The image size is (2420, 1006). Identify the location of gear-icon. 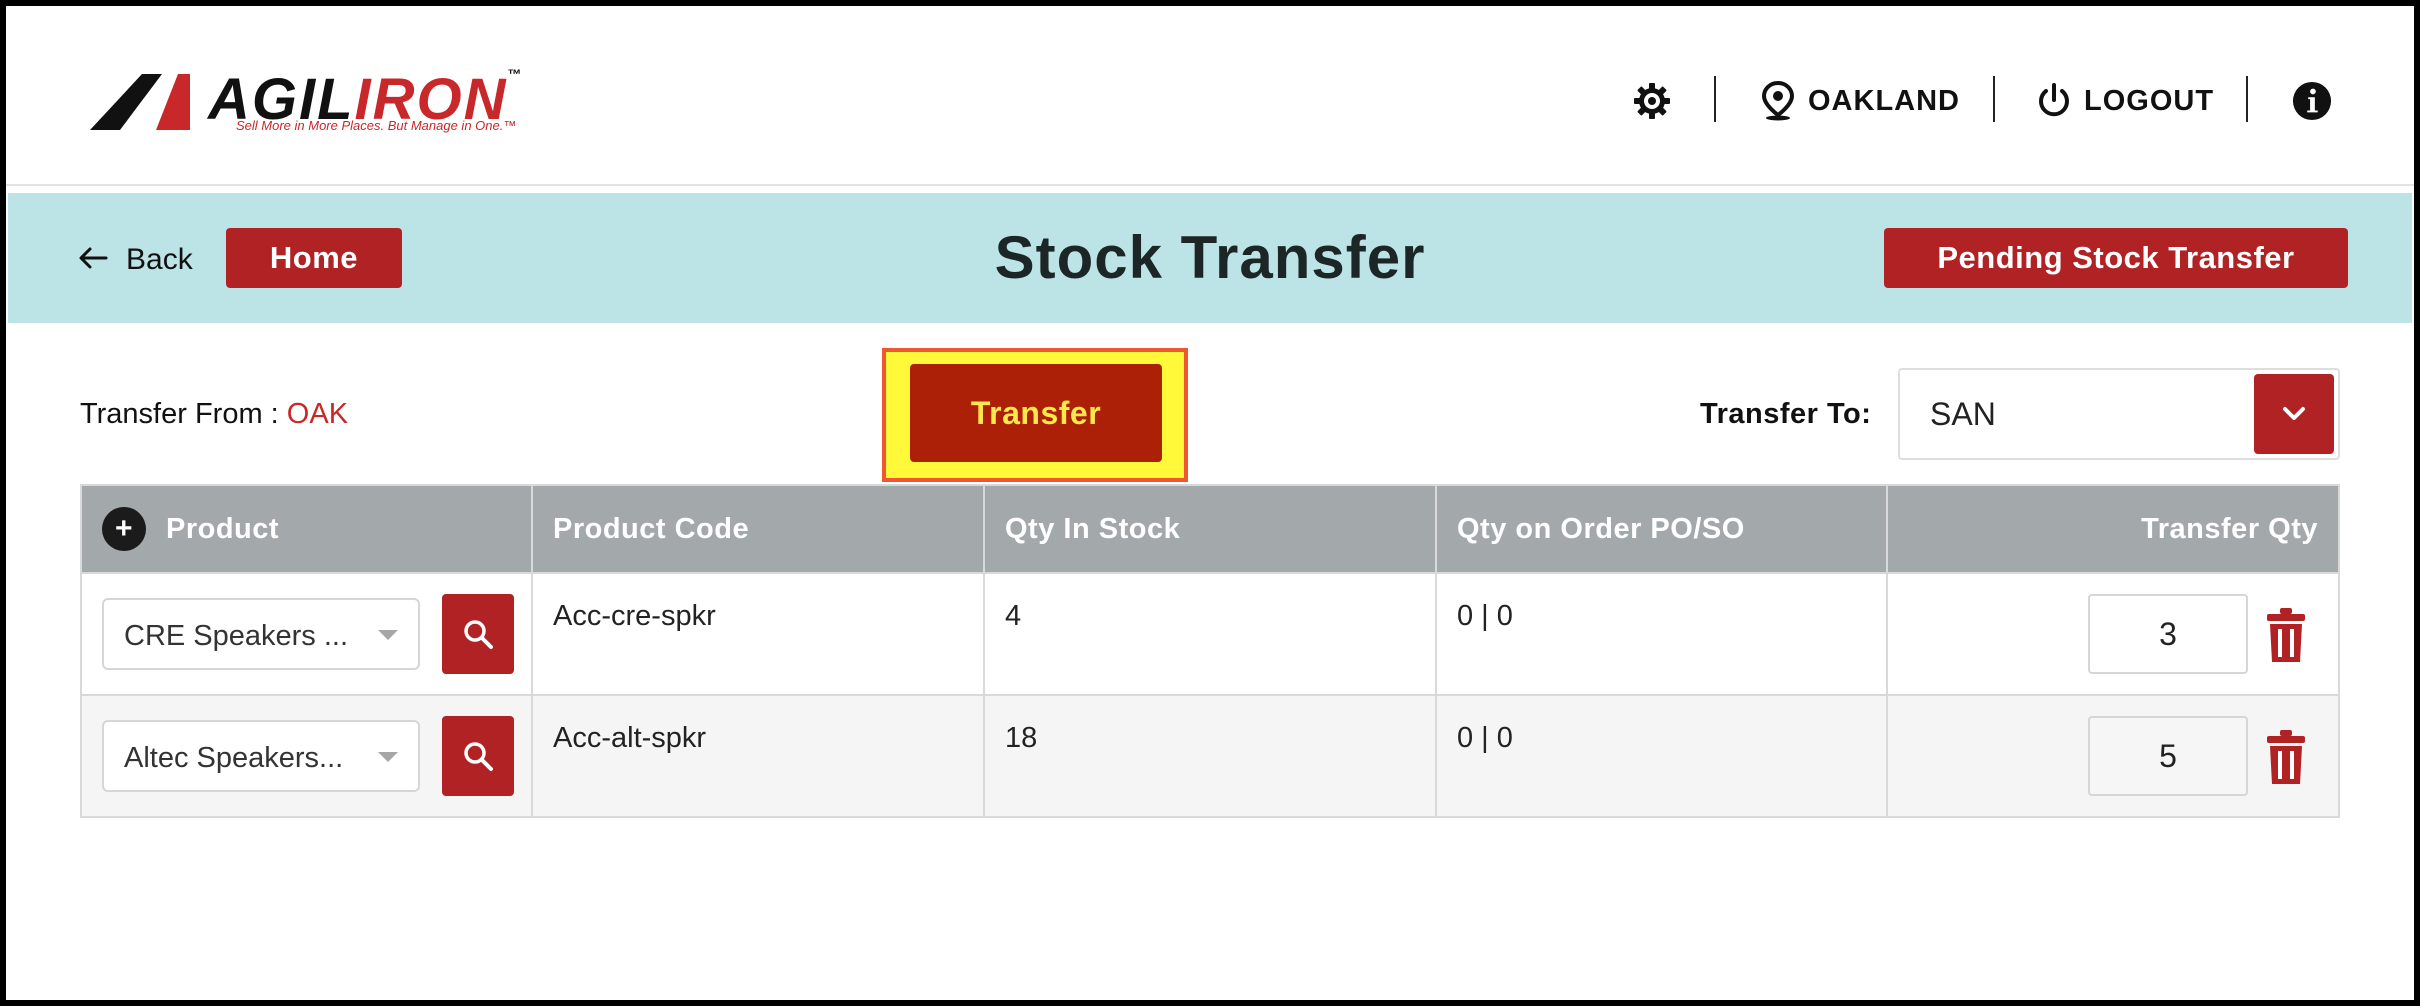
(1652, 101).